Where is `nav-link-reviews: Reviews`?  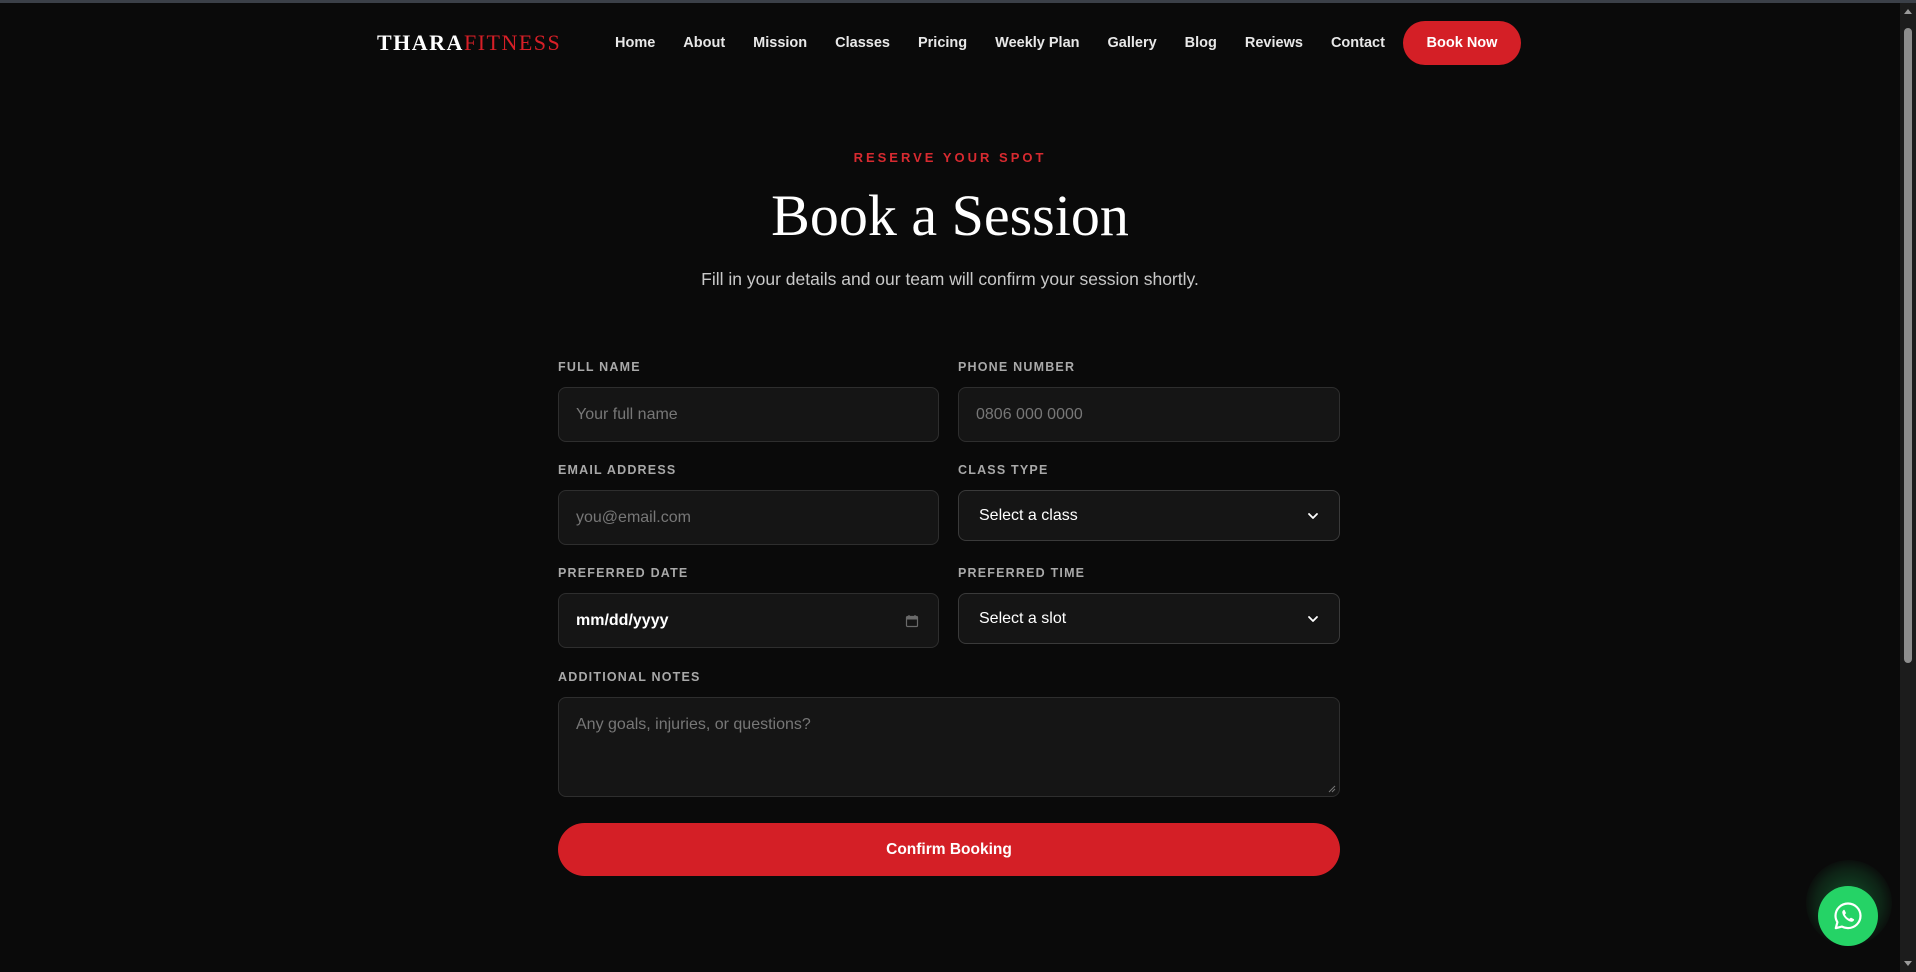
nav-link-reviews: Reviews is located at coordinates (1274, 43).